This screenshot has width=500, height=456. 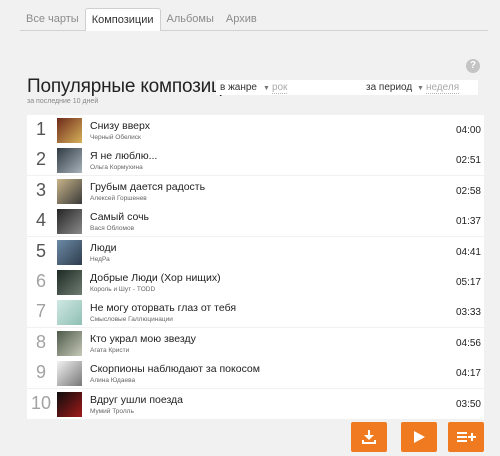 I want to click on genre-select: ▼ рок, so click(x=275, y=88).